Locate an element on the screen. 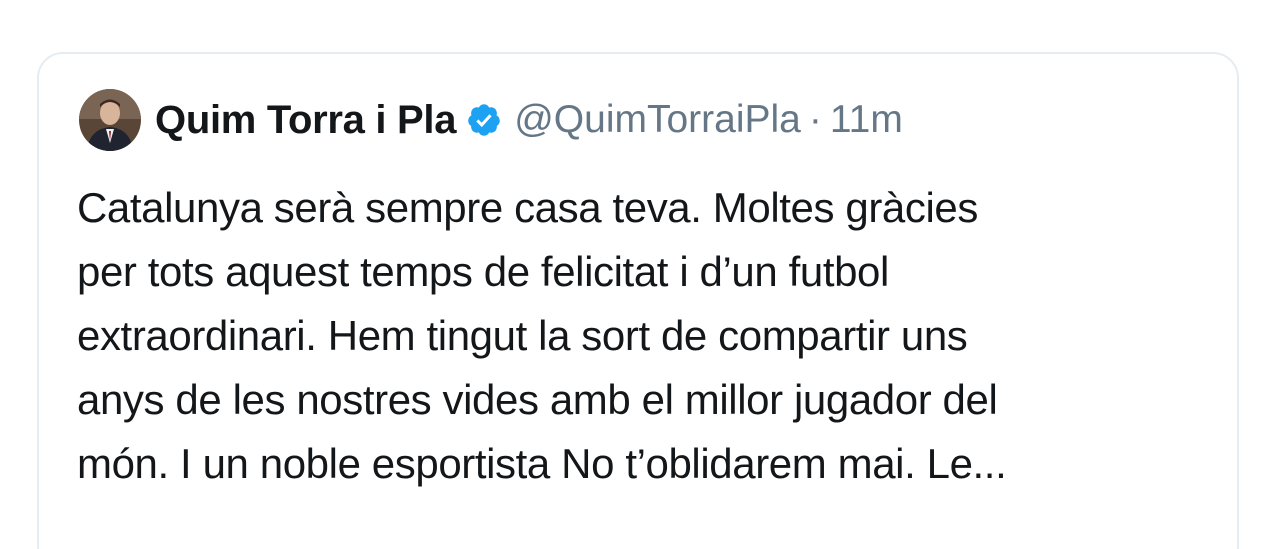 This screenshot has width=1271, height=549. avatar is located at coordinates (110, 120).